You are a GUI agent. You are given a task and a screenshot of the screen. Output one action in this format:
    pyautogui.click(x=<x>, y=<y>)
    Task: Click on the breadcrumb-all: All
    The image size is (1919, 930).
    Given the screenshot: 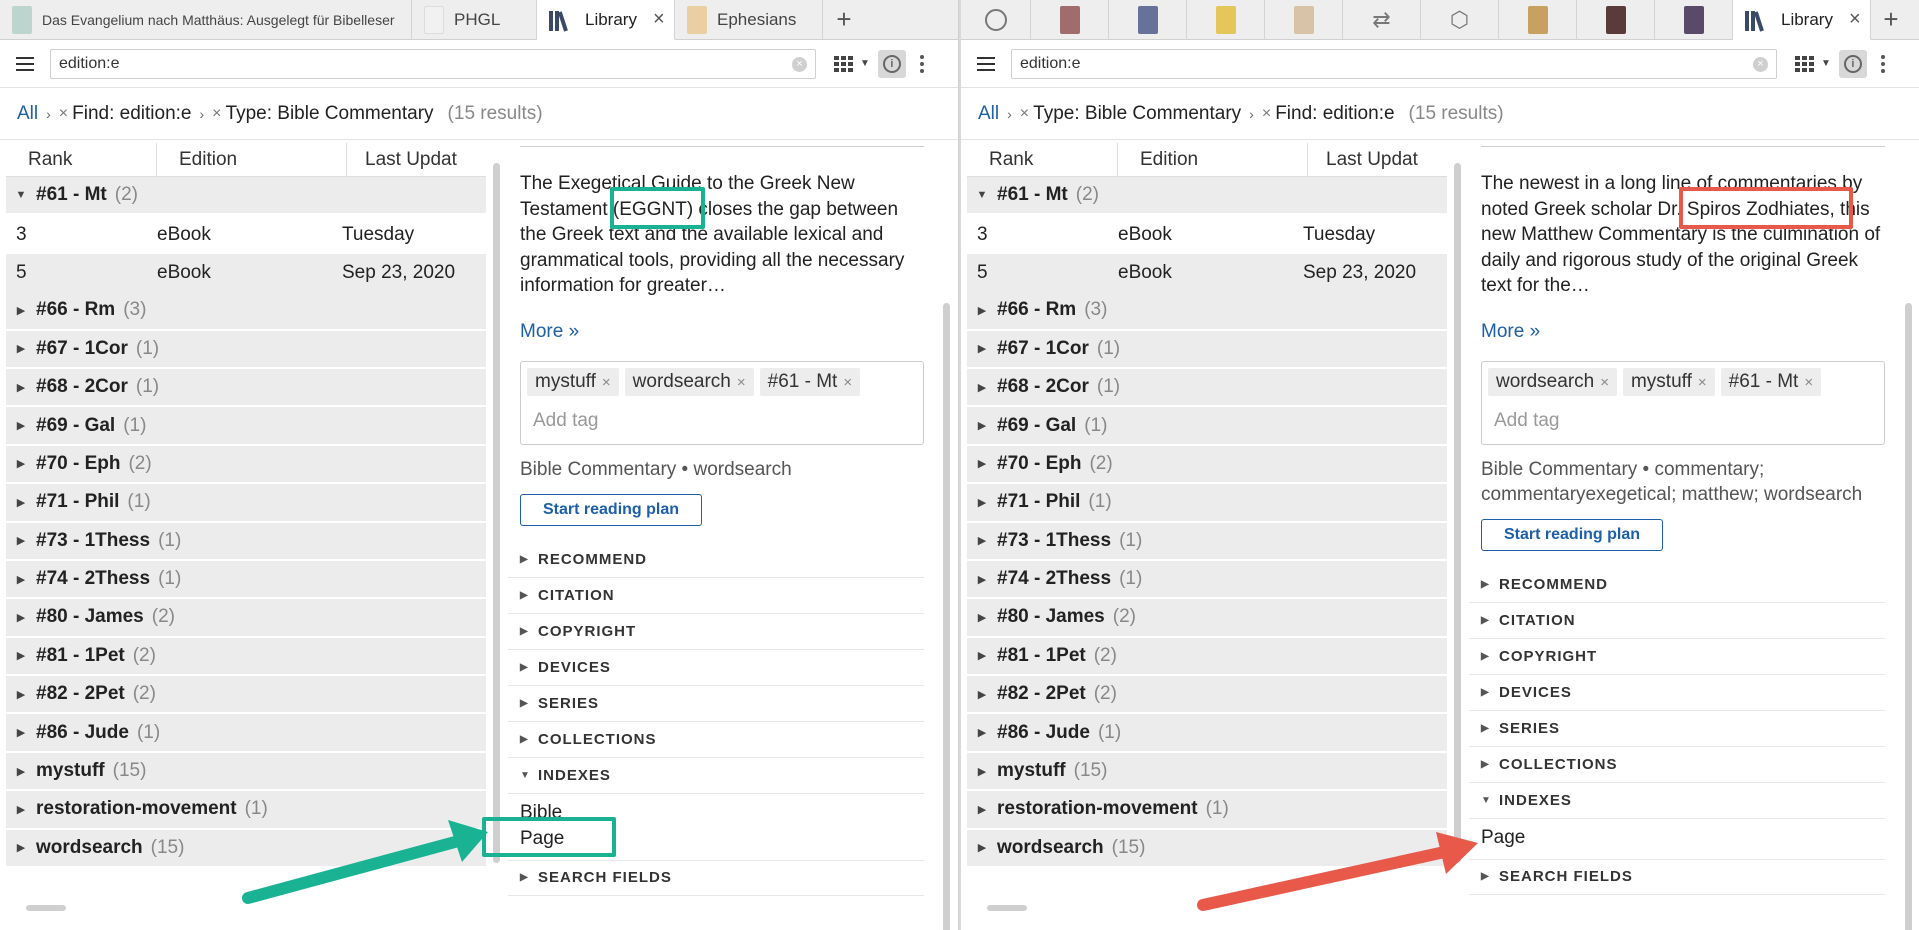 What is the action you would take?
    pyautogui.click(x=988, y=114)
    